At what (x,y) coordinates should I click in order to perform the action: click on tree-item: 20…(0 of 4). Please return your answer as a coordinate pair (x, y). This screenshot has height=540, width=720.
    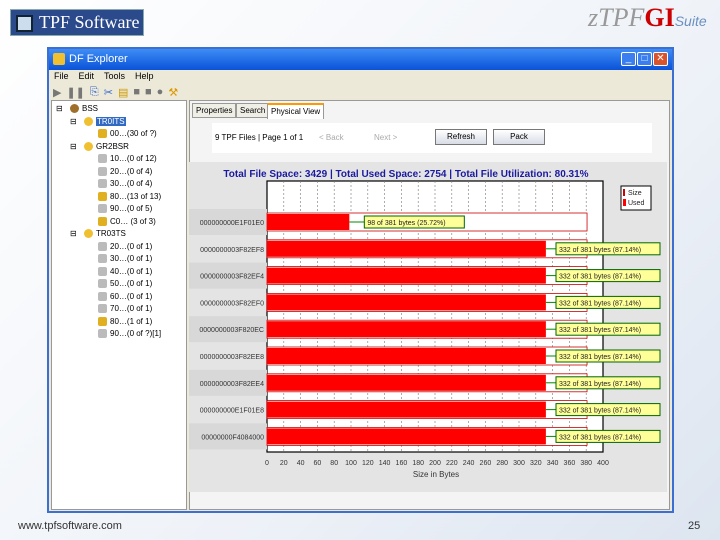
    Looking at the image, I should click on (125, 171).